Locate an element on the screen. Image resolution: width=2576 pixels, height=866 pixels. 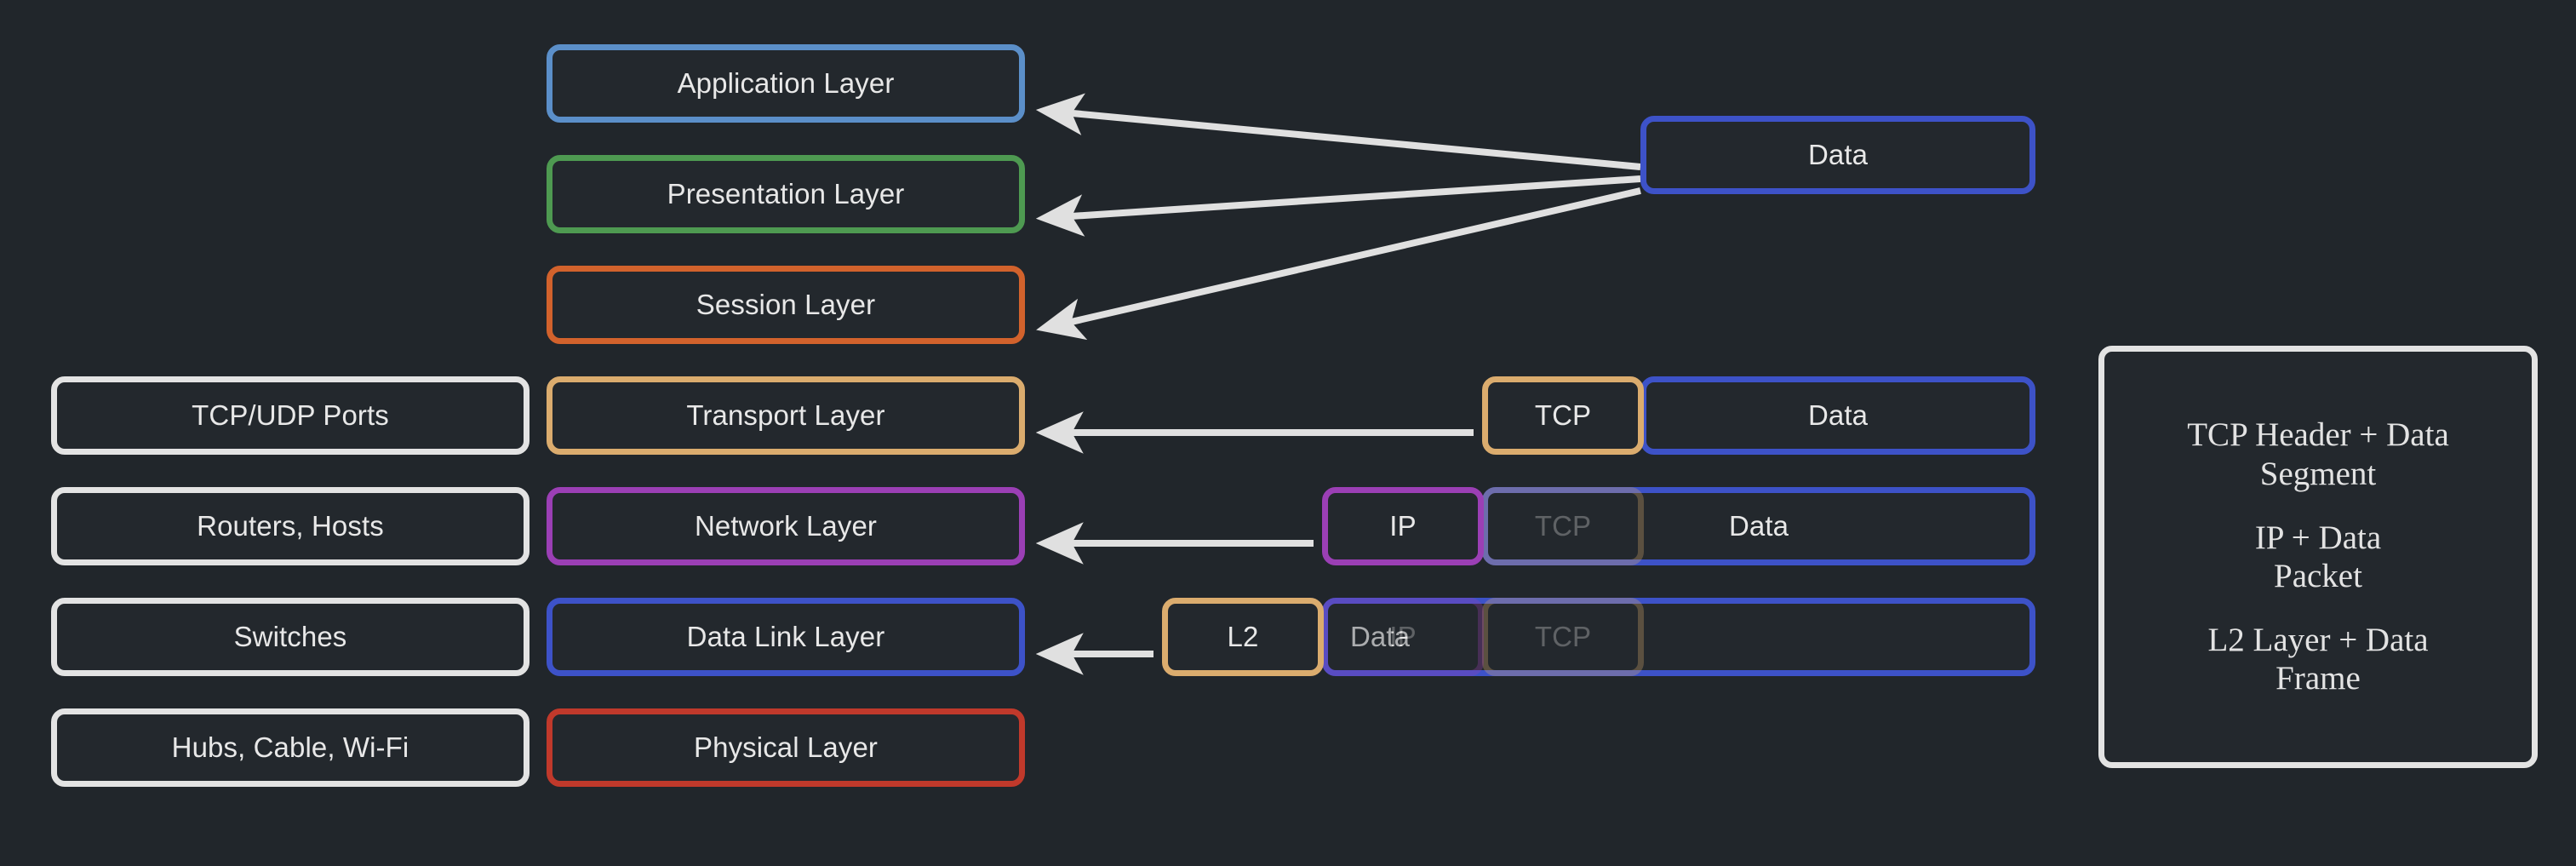
device-box-2: Switches is located at coordinates (290, 637).